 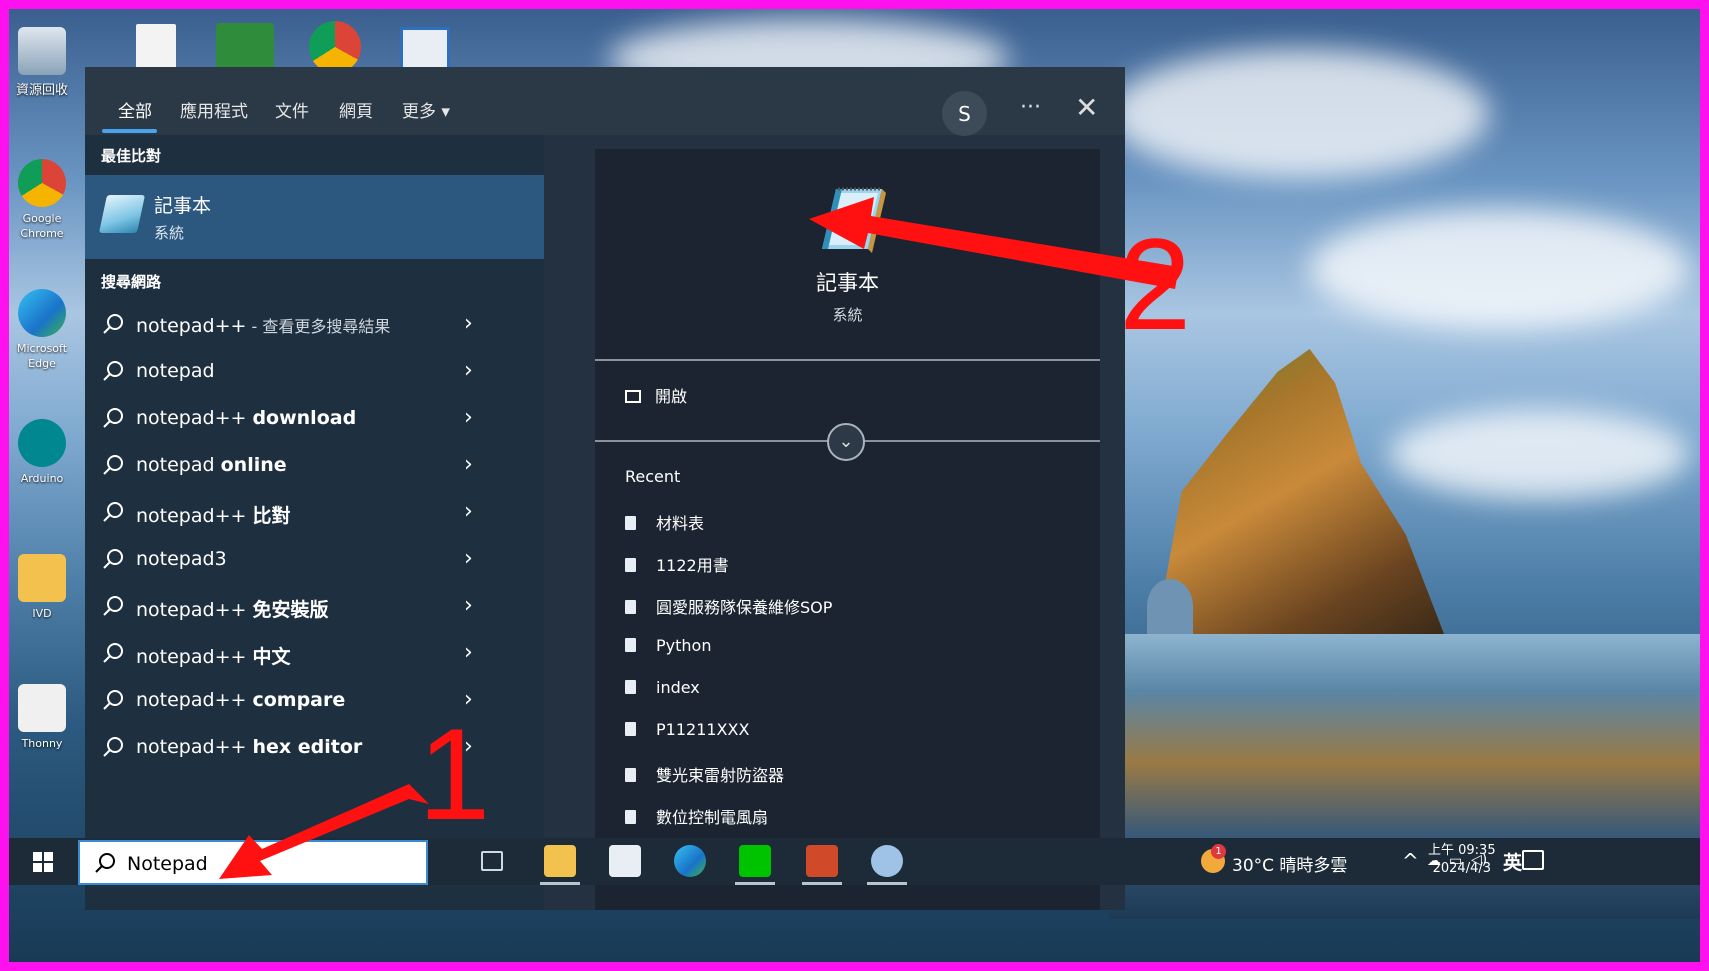 I want to click on best-match-header: 最佳比對, so click(x=131, y=156).